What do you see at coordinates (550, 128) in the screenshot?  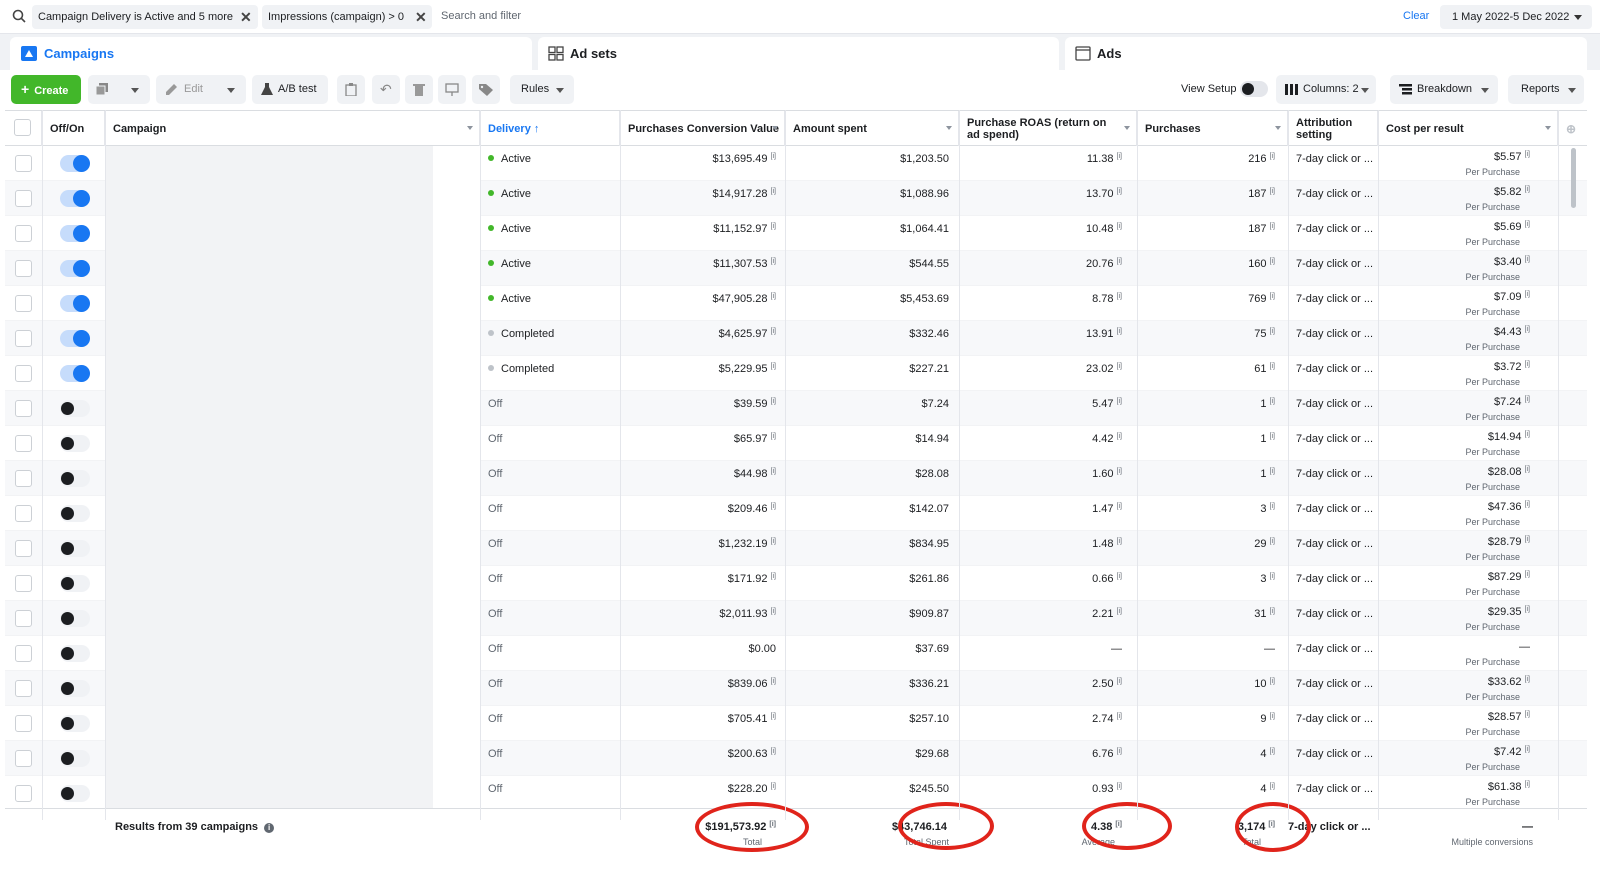 I see `header-delivery: Delivery ↑` at bounding box center [550, 128].